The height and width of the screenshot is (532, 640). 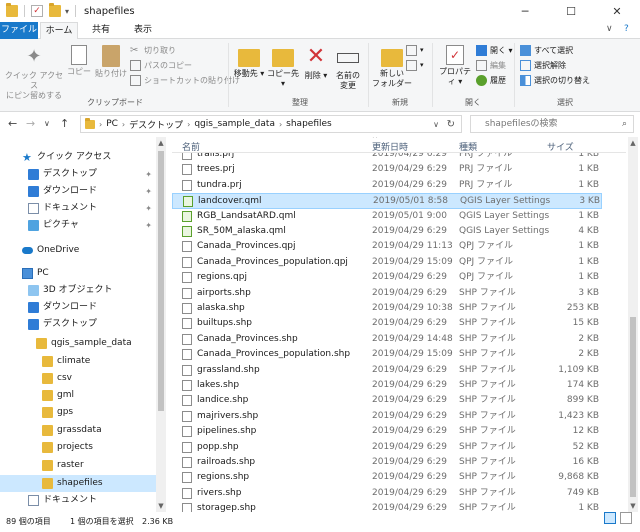 What do you see at coordinates (78, 250) in the screenshot?
I see `nav-item: OneDrive` at bounding box center [78, 250].